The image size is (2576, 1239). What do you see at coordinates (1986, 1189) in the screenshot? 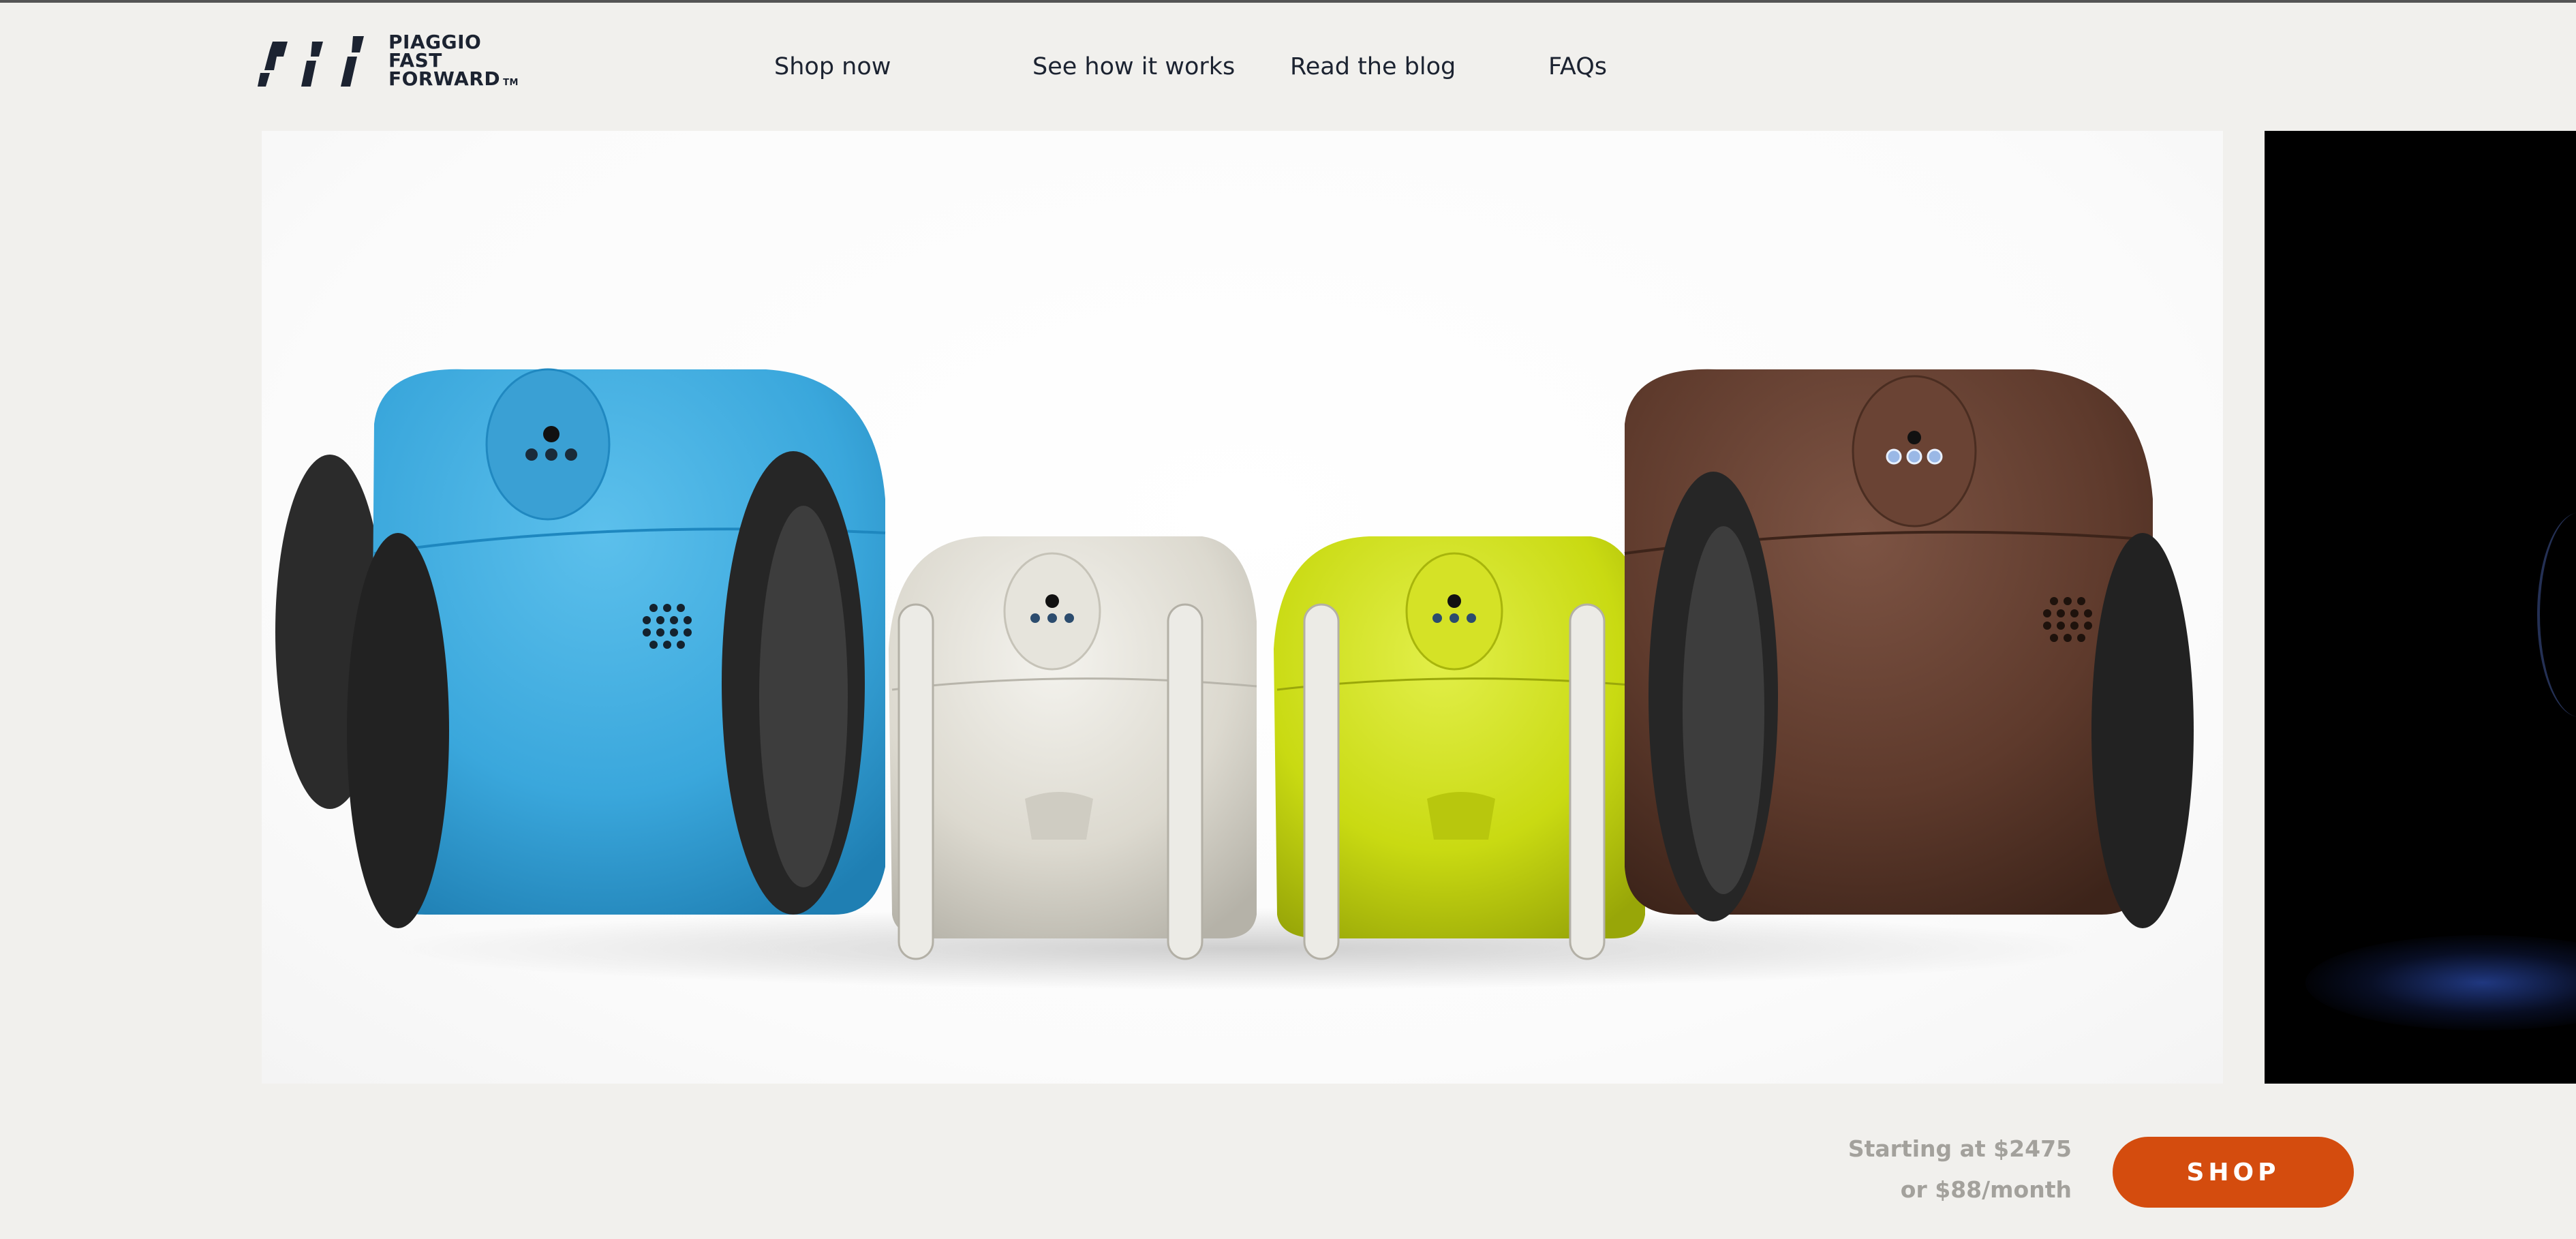
I see `price-monthly: or $88/month` at bounding box center [1986, 1189].